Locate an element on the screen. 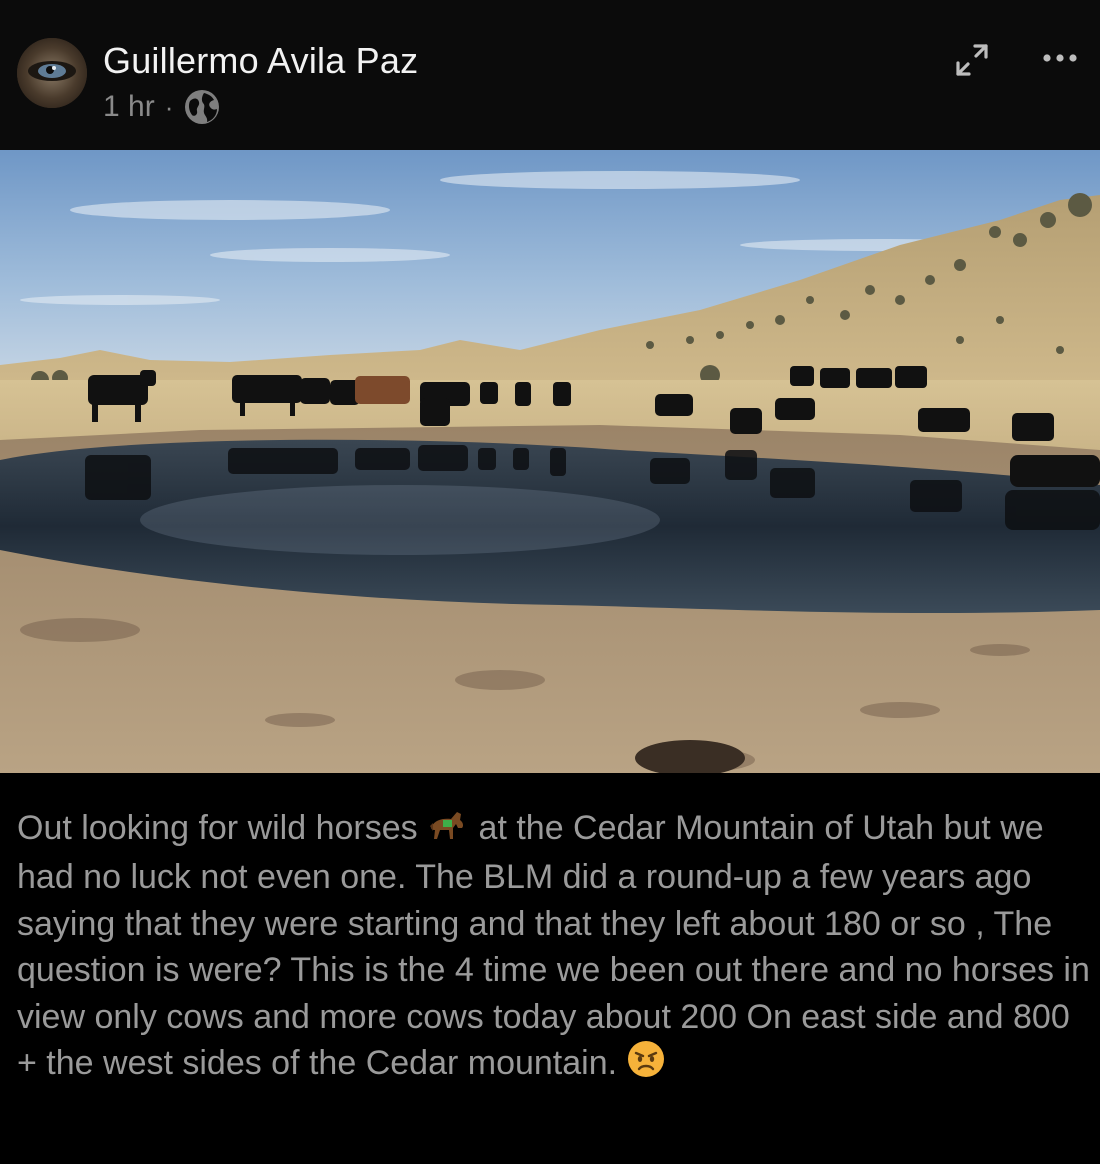 Image resolution: width=1100 pixels, height=1164 pixels. post-meta: 1 hr · is located at coordinates (162, 107).